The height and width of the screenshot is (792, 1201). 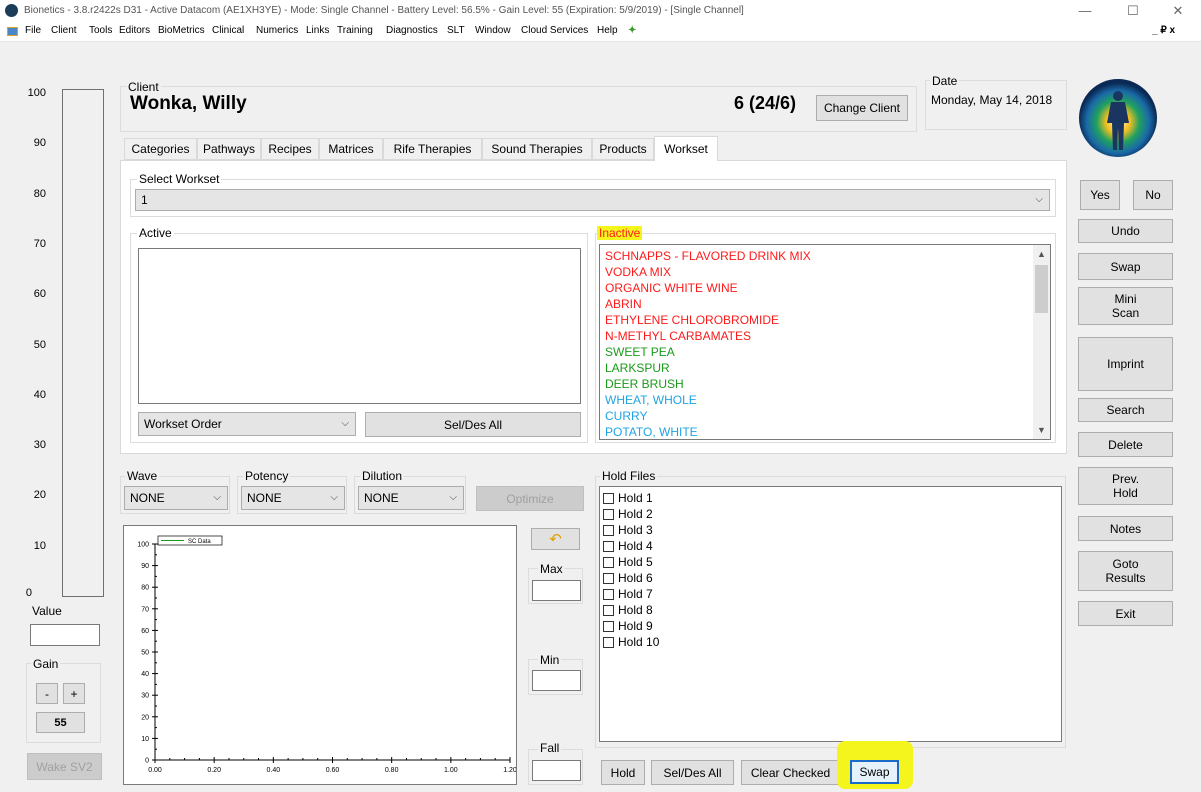 I want to click on hold-item: Hold 4, so click(x=631, y=546).